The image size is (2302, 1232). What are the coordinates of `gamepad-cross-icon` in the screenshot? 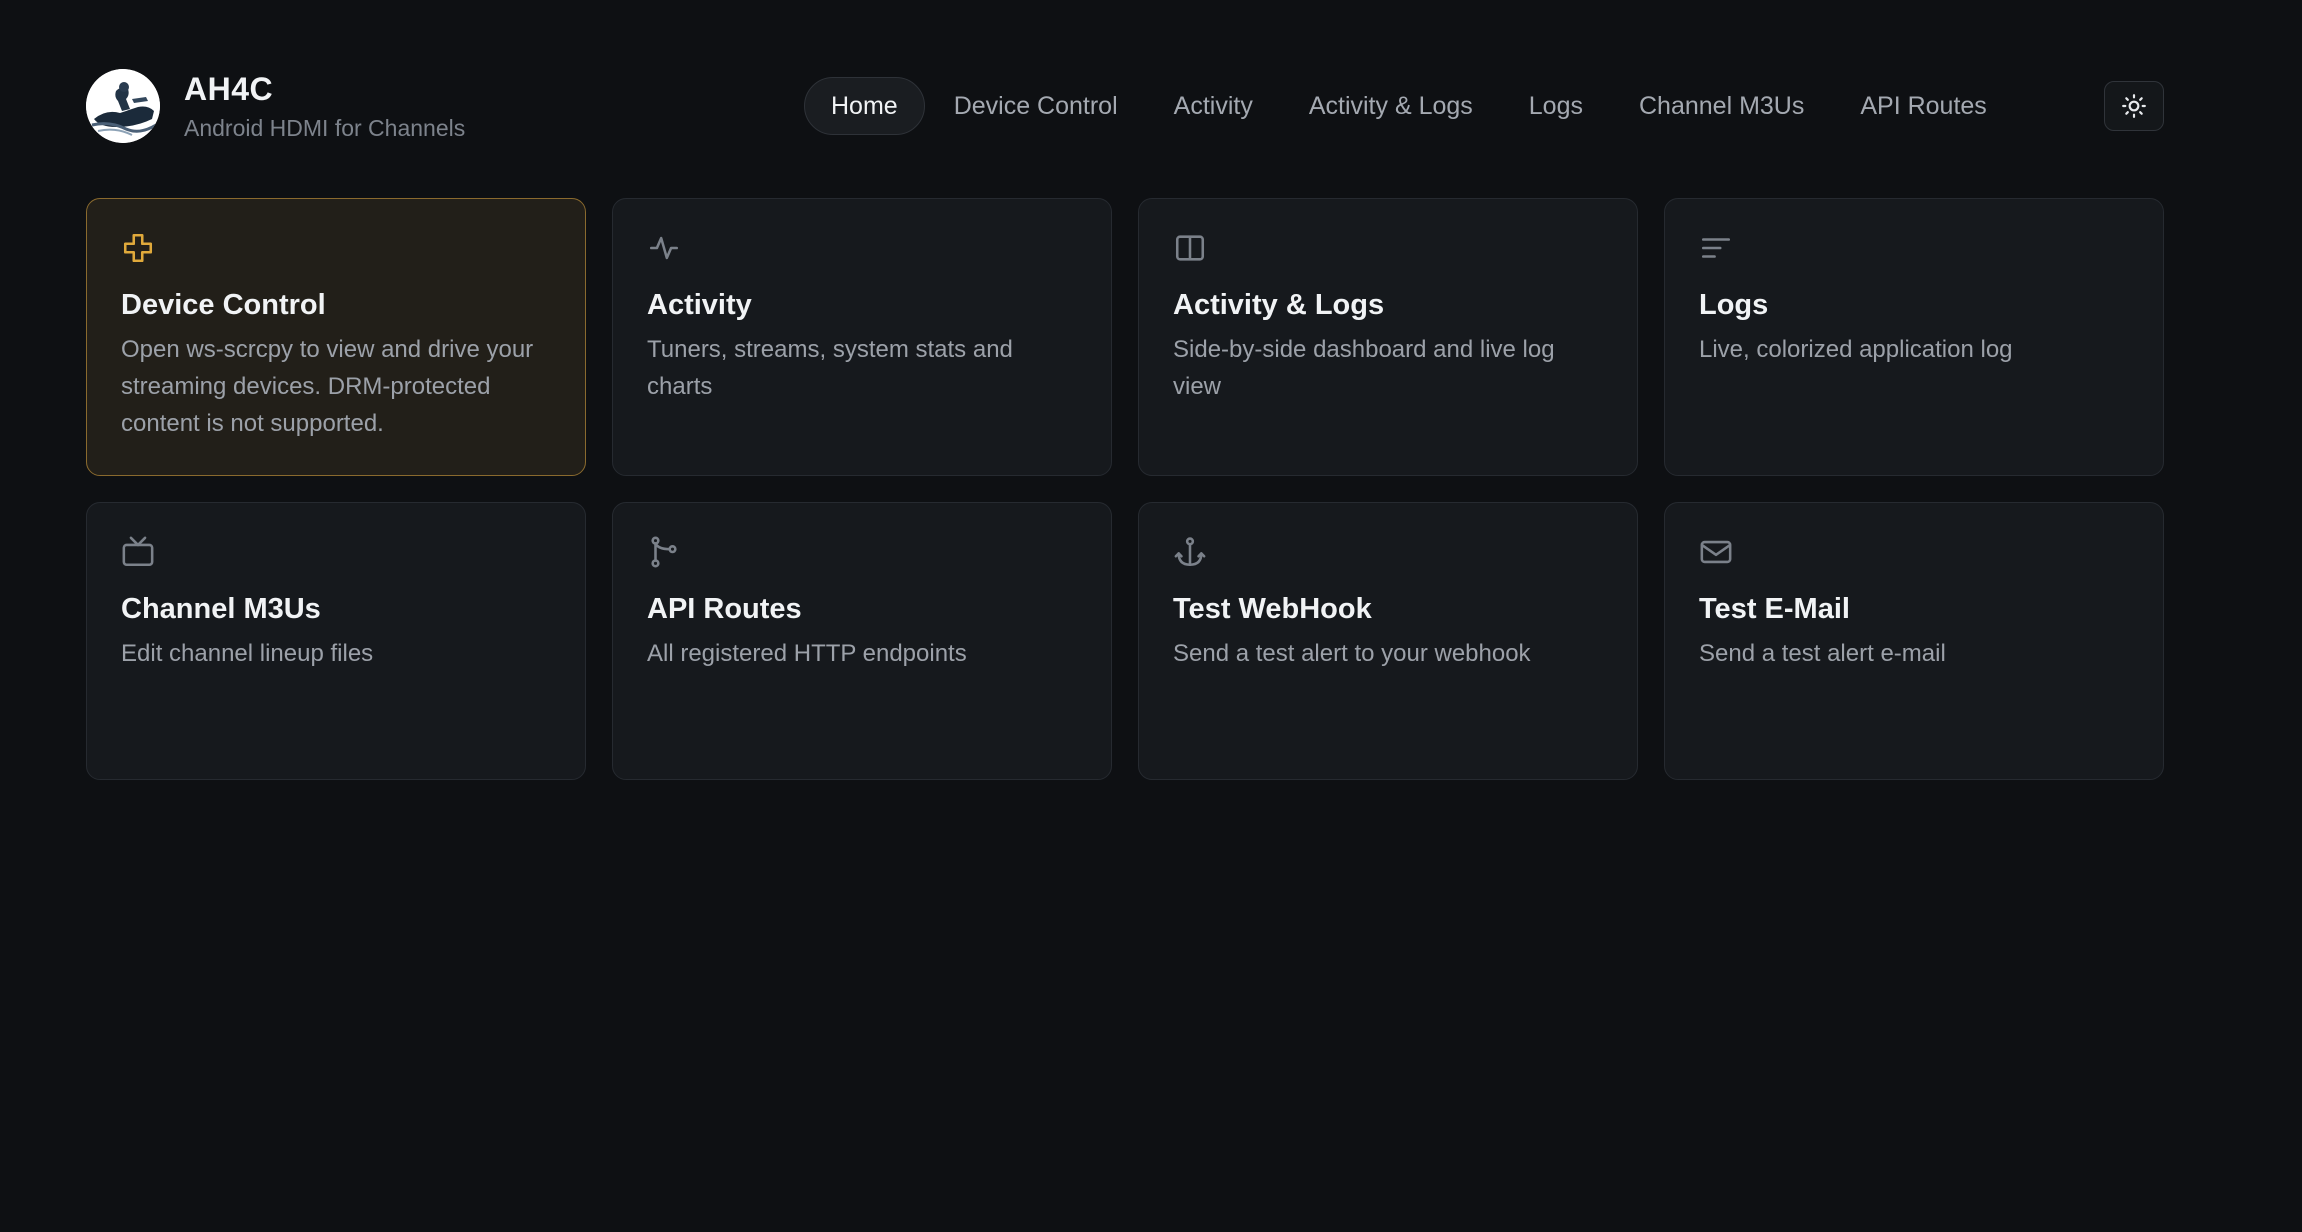 It's located at (138, 248).